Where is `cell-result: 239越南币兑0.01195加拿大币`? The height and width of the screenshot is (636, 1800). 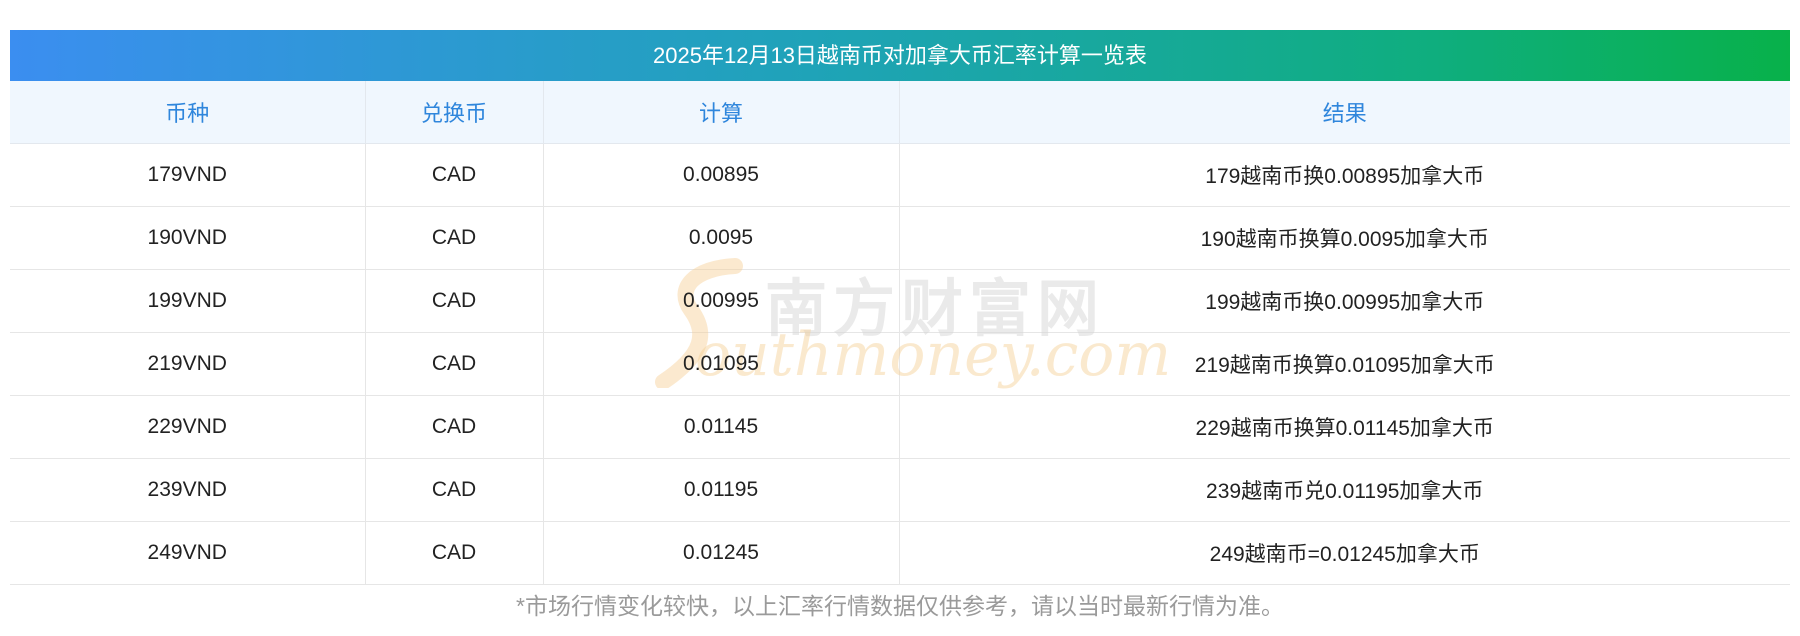
cell-result: 239越南币兑0.01195加拿大币 is located at coordinates (1344, 490).